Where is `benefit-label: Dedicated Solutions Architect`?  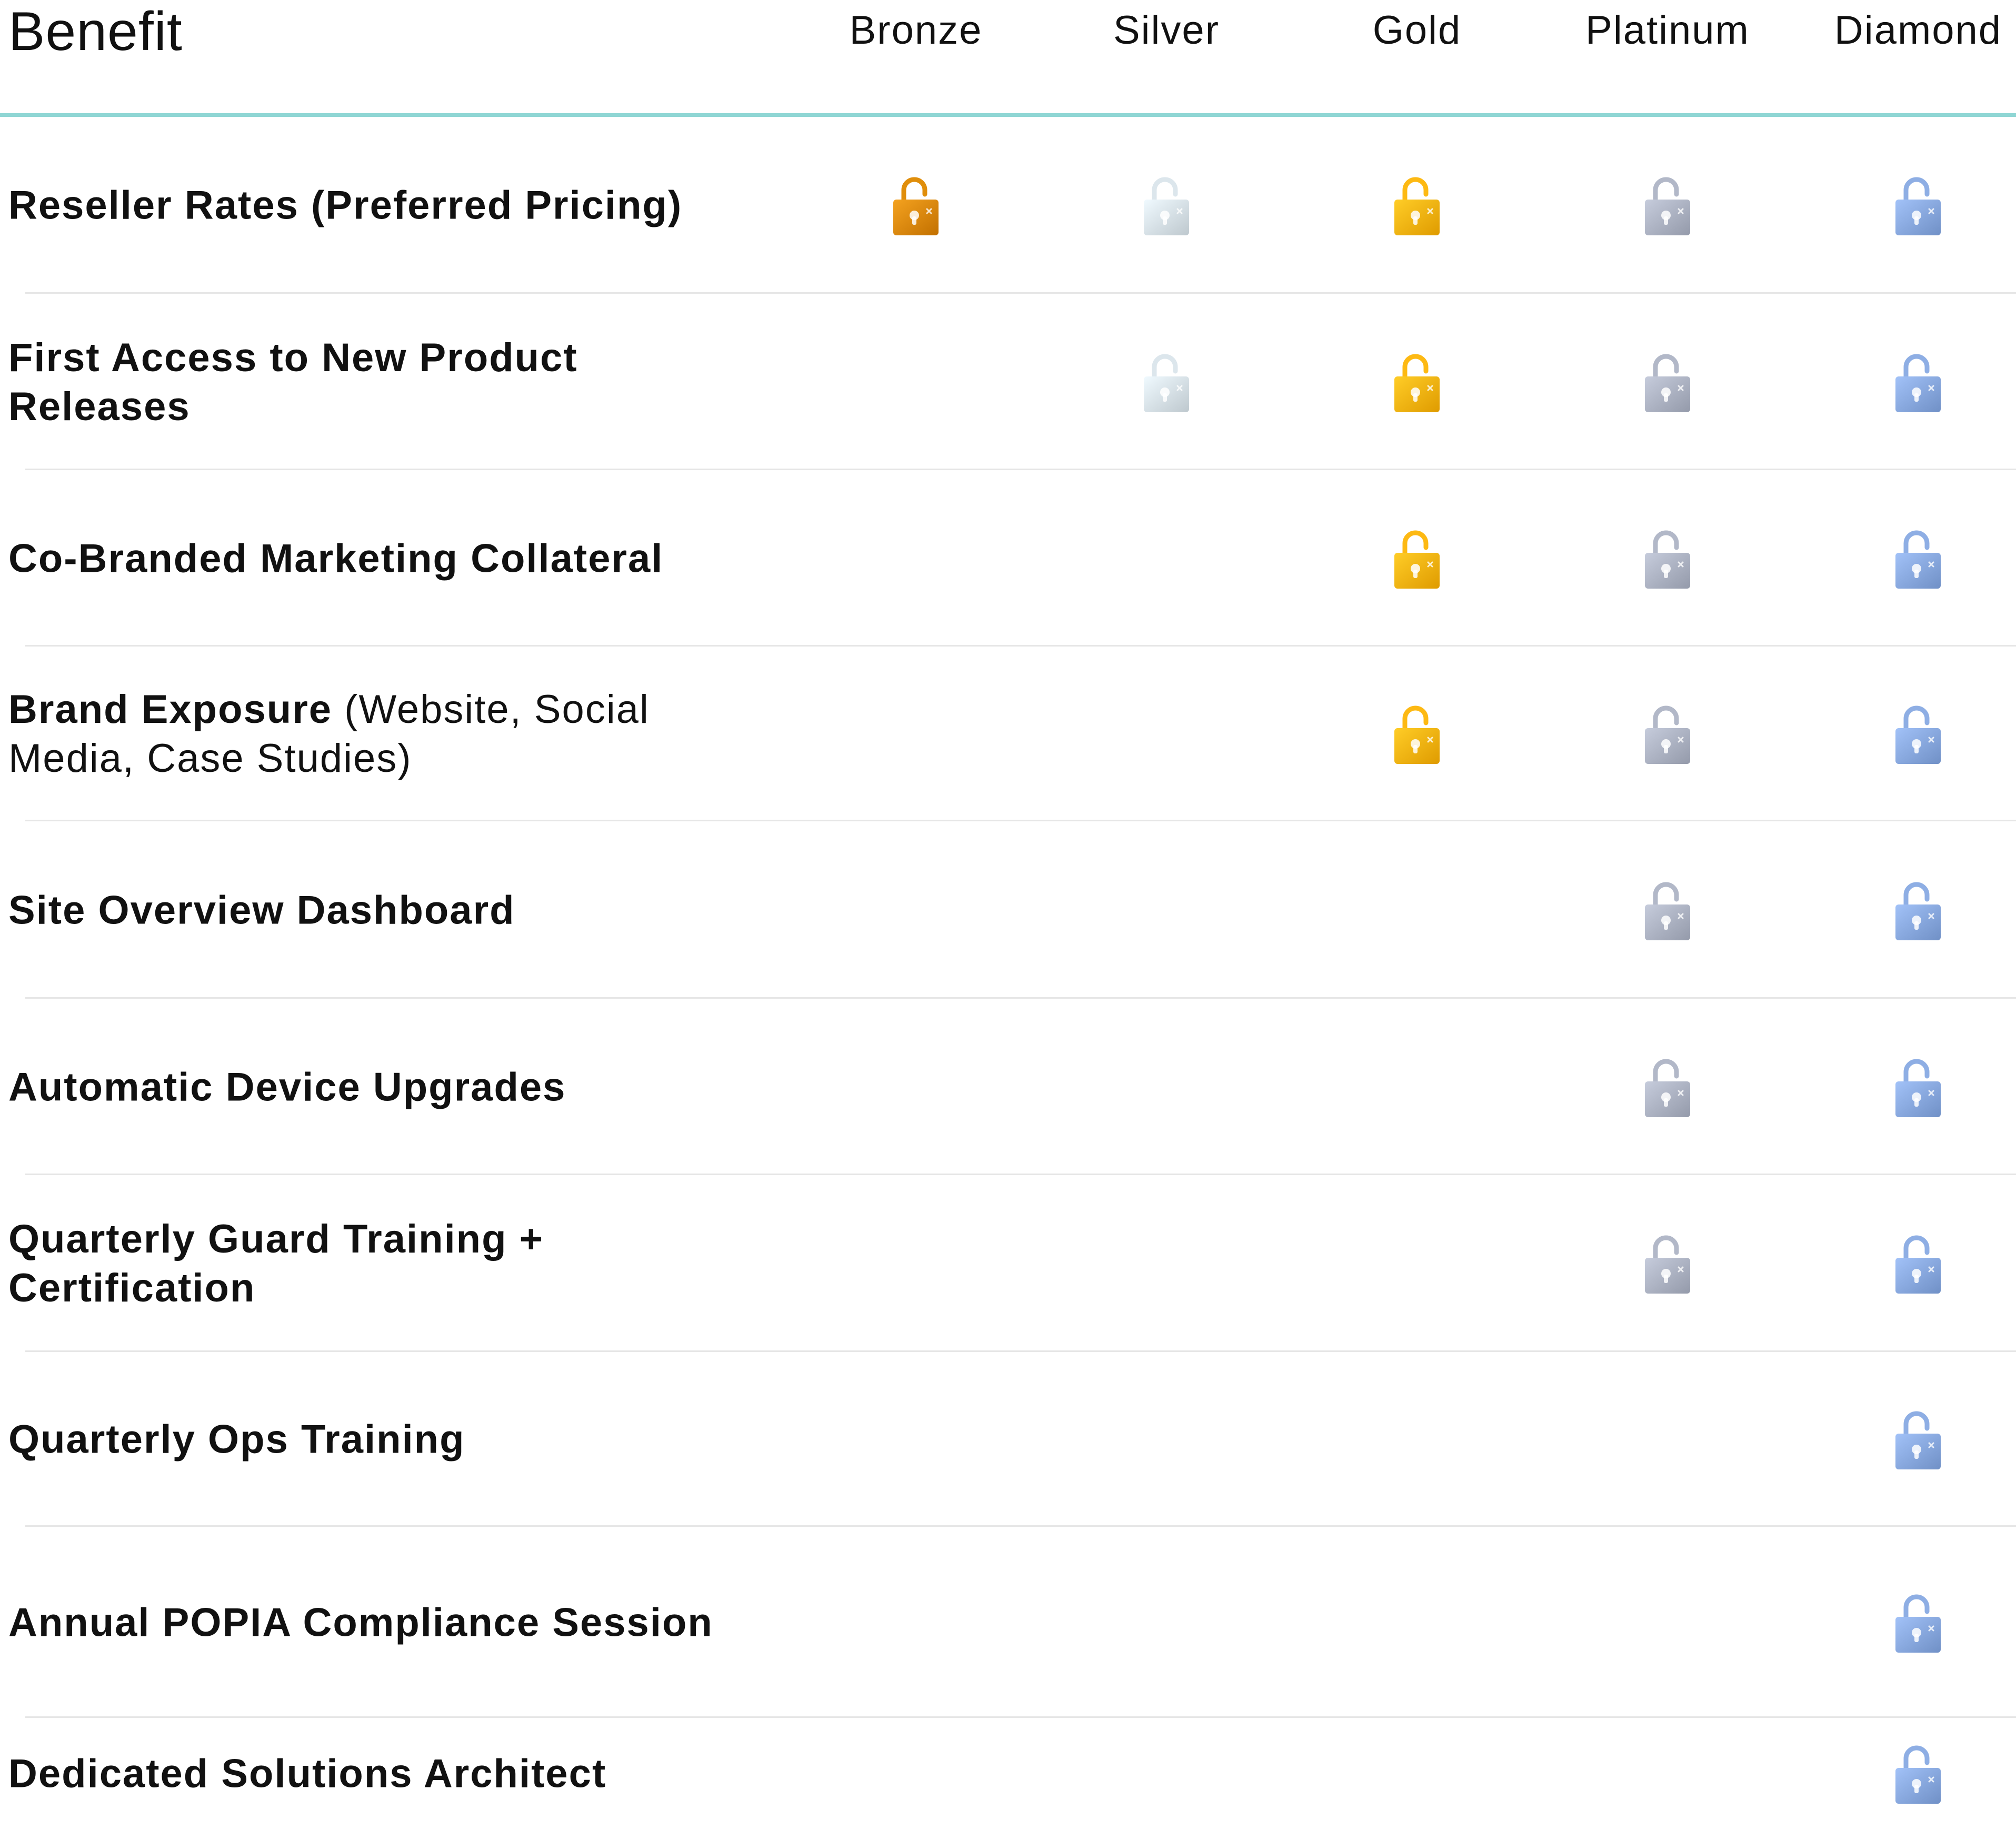
benefit-label: Dedicated Solutions Architect is located at coordinates (366, 1773).